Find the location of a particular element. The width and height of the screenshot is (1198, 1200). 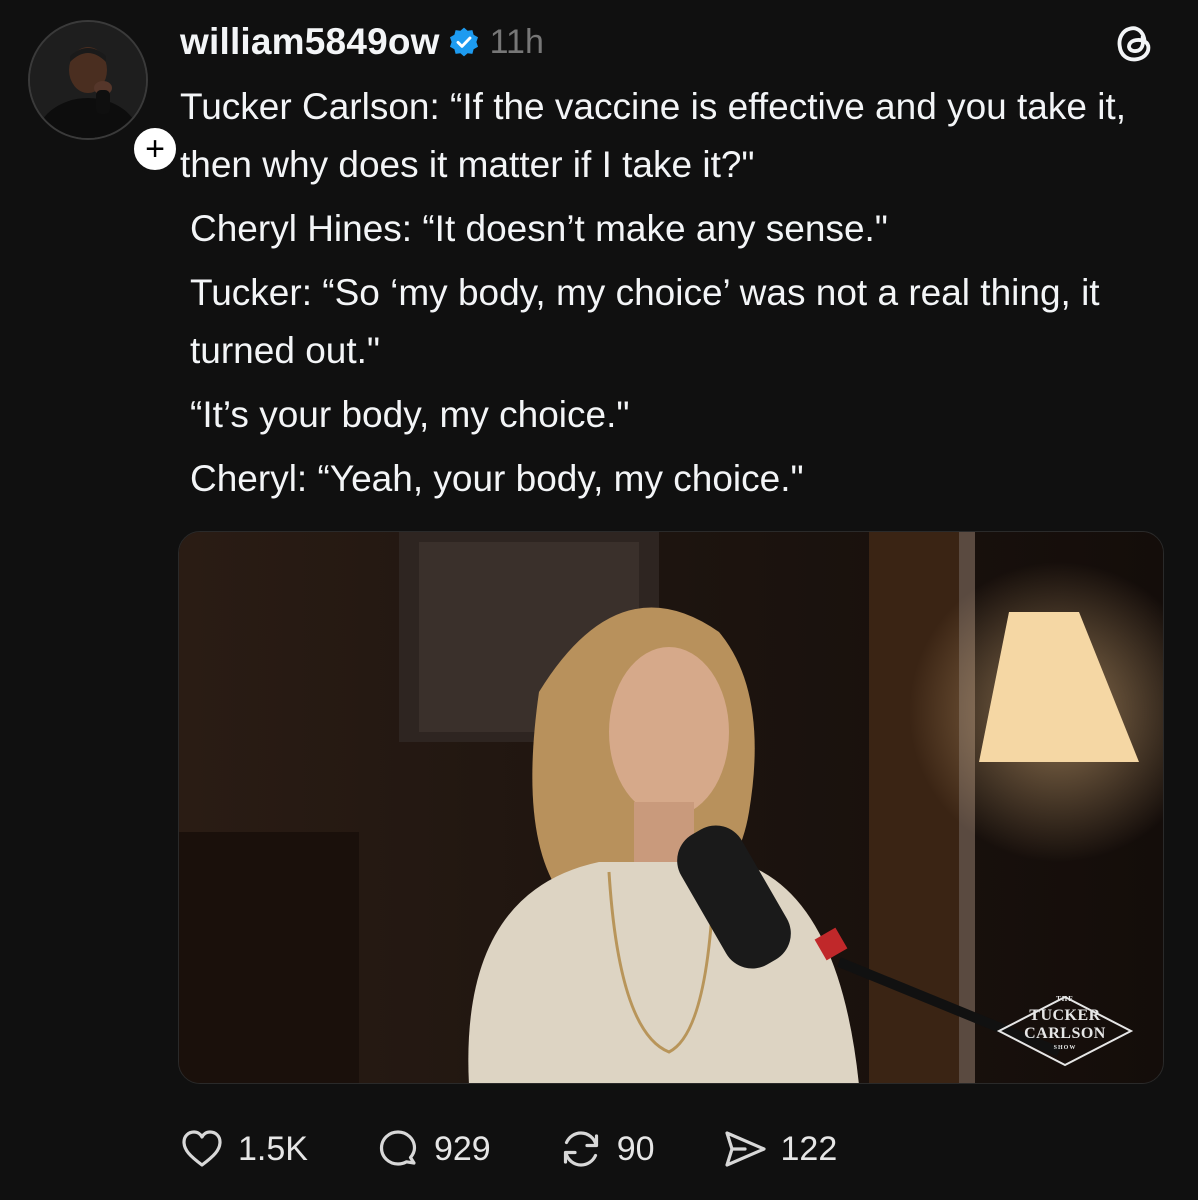

avatar-container: + is located at coordinates (104, 97).